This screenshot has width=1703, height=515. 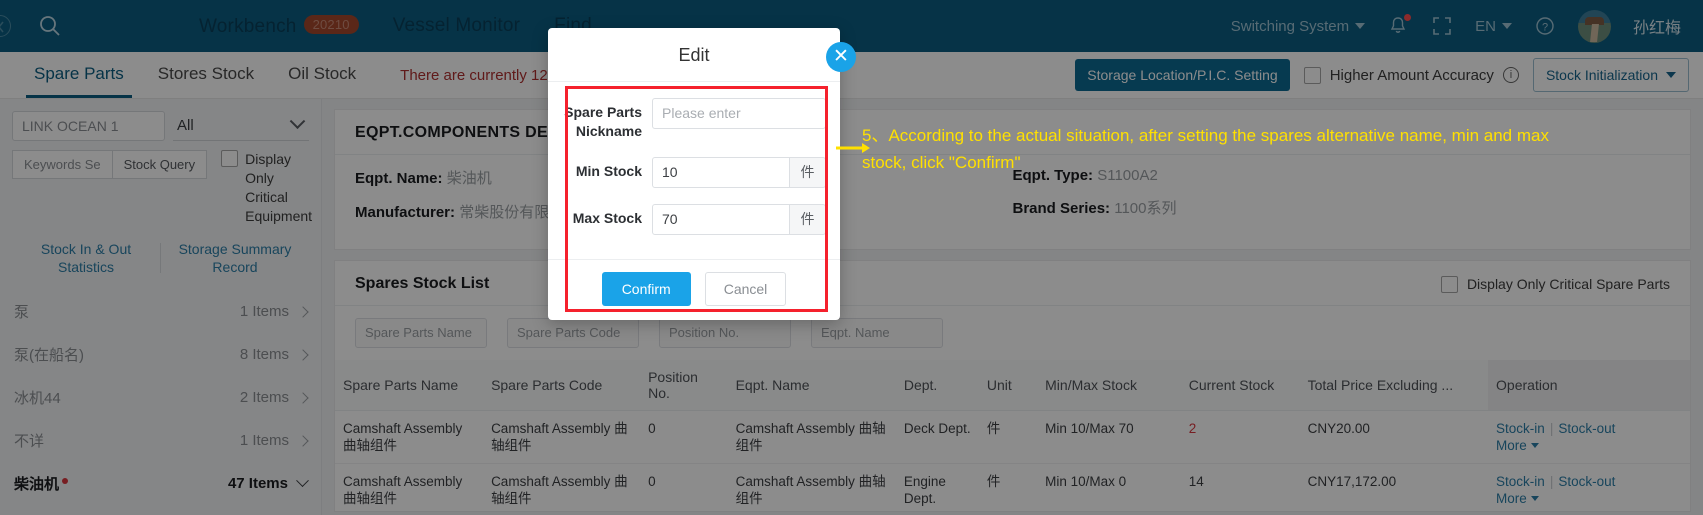 What do you see at coordinates (646, 289) in the screenshot?
I see `confirm-button: Confirm` at bounding box center [646, 289].